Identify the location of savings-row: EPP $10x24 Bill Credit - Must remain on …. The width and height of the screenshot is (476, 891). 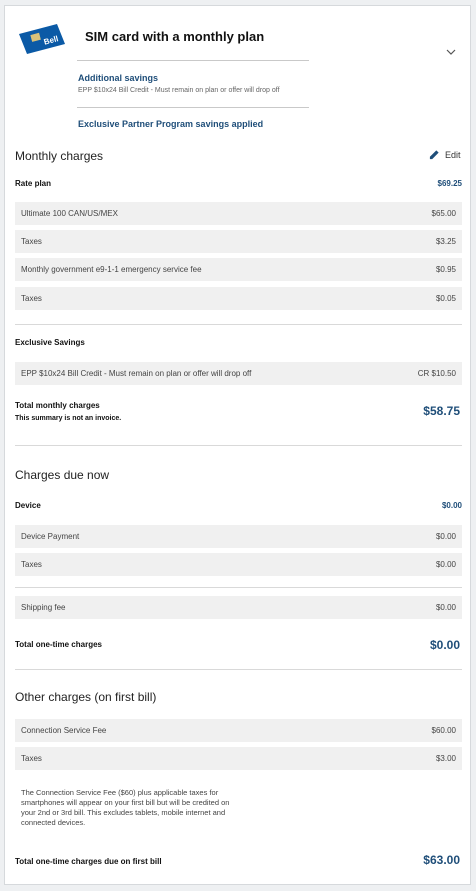
(238, 373).